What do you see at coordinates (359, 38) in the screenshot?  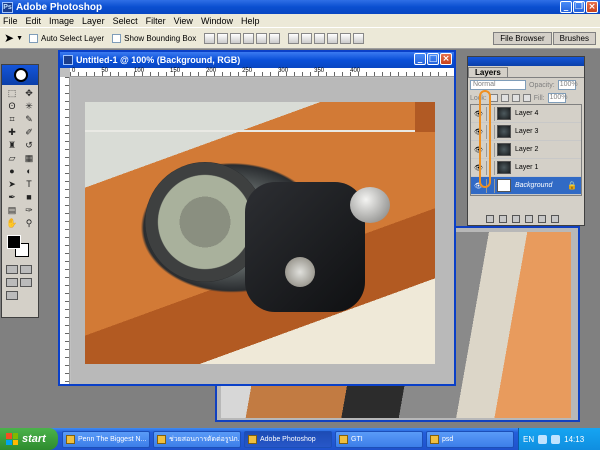 I see `distribute-right-icon` at bounding box center [359, 38].